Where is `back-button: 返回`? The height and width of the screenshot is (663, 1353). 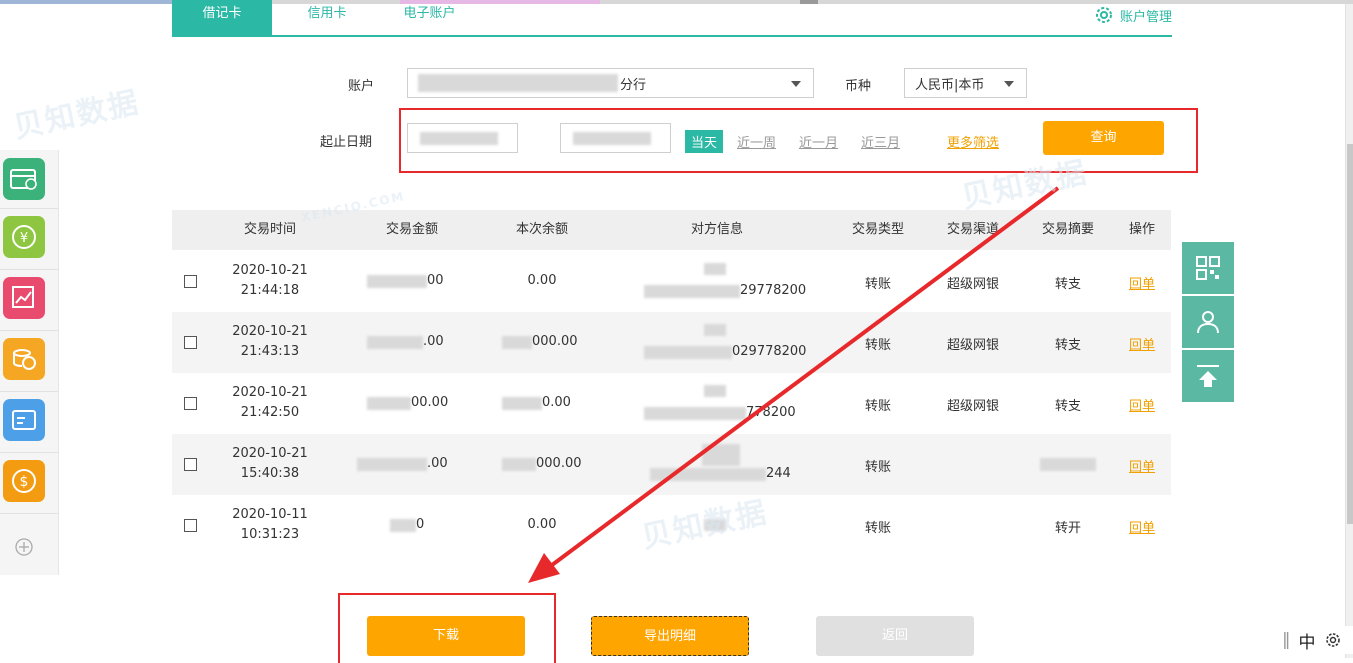
back-button: 返回 is located at coordinates (895, 636).